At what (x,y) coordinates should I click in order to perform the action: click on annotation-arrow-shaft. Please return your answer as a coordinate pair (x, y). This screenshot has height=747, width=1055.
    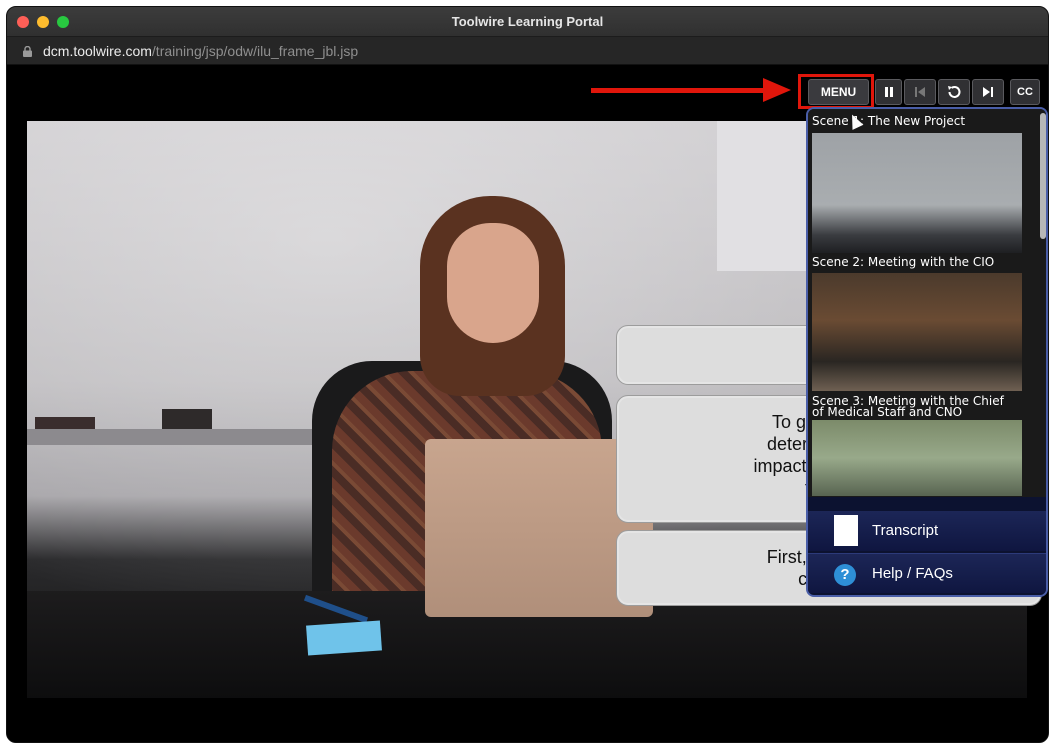
    Looking at the image, I should click on (680, 90).